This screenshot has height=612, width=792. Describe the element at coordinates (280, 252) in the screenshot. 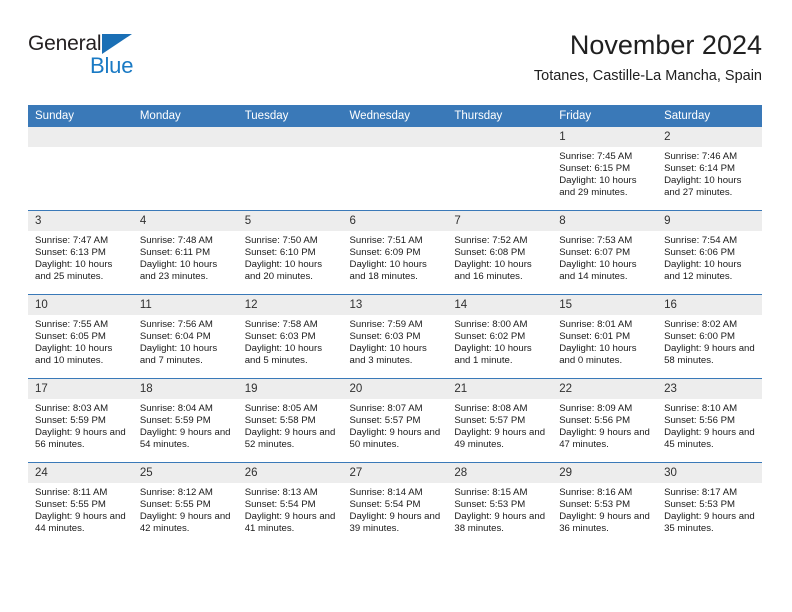

I see `sunset-text: Sunset: 6:10 PM` at that location.